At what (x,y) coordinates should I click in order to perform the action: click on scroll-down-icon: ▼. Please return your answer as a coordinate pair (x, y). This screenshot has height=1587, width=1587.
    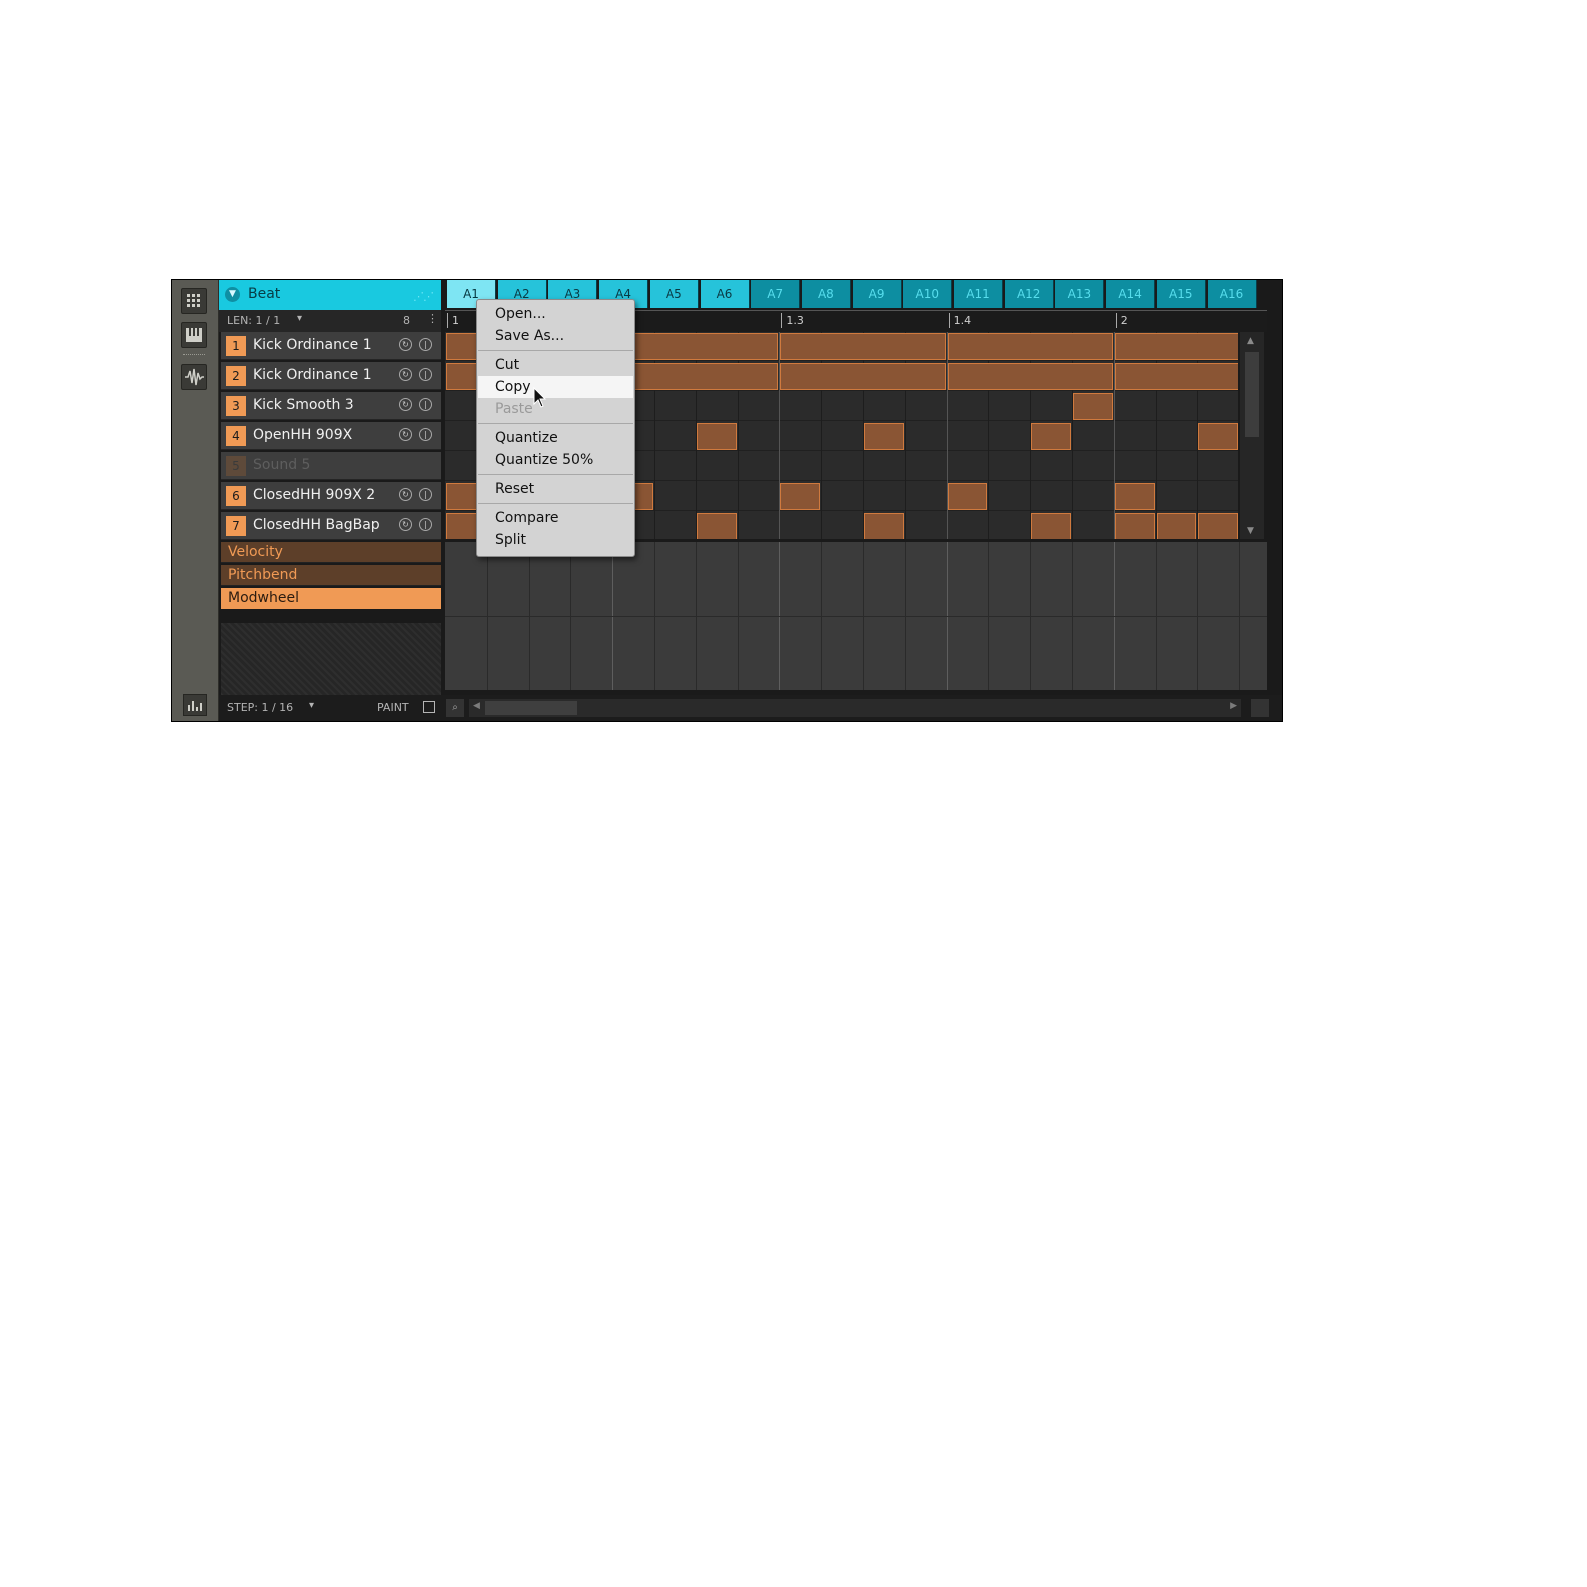
    Looking at the image, I should click on (1250, 531).